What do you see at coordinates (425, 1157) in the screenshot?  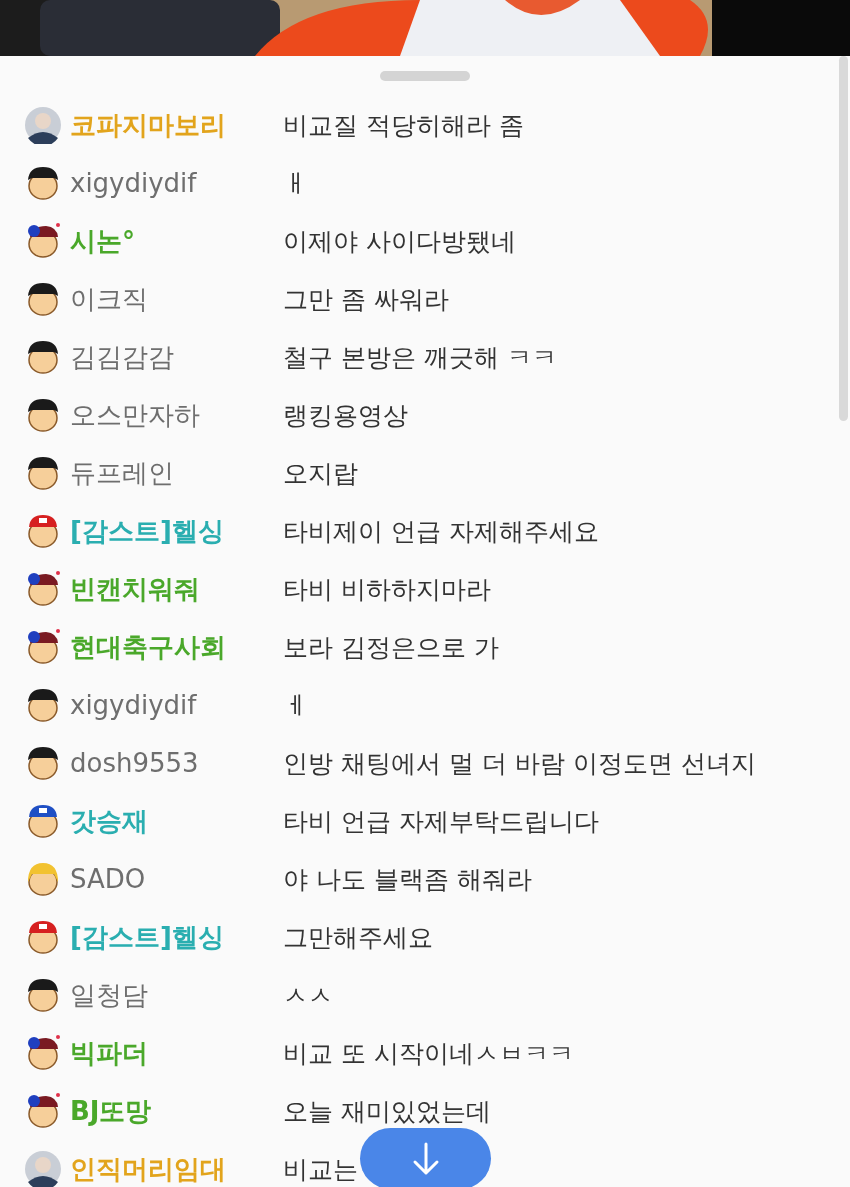 I see `scroll-down-button` at bounding box center [425, 1157].